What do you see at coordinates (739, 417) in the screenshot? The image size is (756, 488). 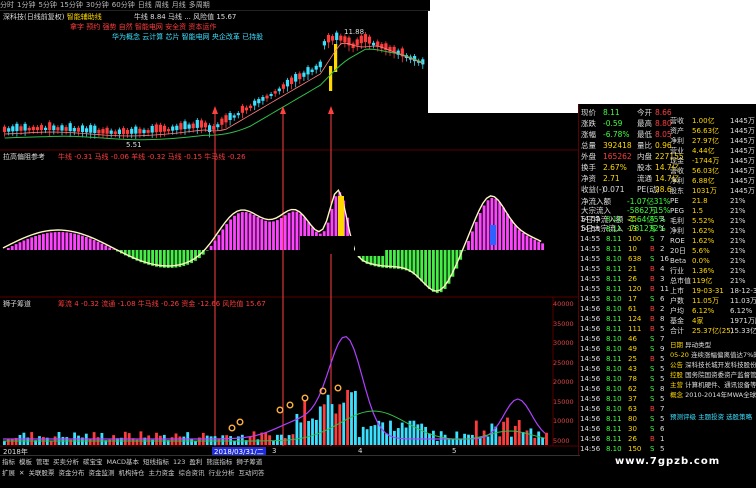 I see `sidebar-button: 选股策略` at bounding box center [739, 417].